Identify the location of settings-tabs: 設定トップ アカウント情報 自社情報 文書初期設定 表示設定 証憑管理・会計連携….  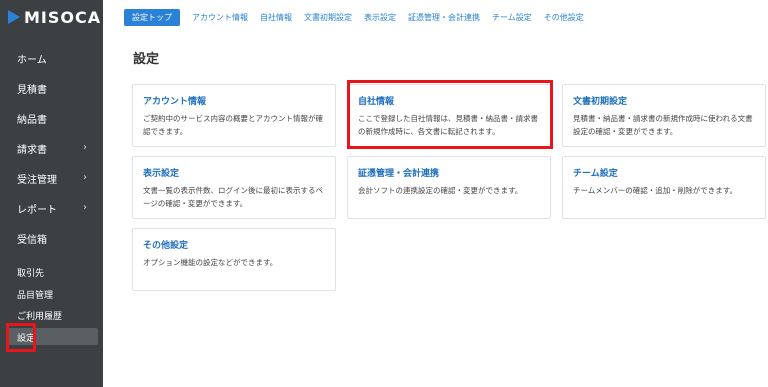
(360, 17).